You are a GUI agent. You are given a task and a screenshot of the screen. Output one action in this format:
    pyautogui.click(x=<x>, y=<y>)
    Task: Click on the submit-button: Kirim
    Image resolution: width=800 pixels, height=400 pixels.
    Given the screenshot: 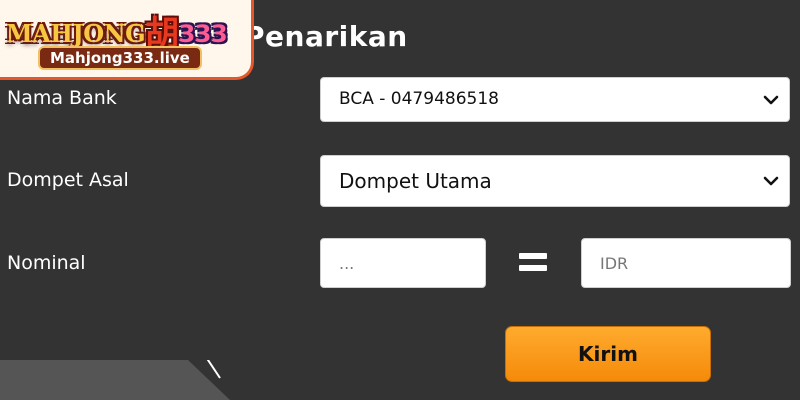 What is the action you would take?
    pyautogui.click(x=608, y=354)
    